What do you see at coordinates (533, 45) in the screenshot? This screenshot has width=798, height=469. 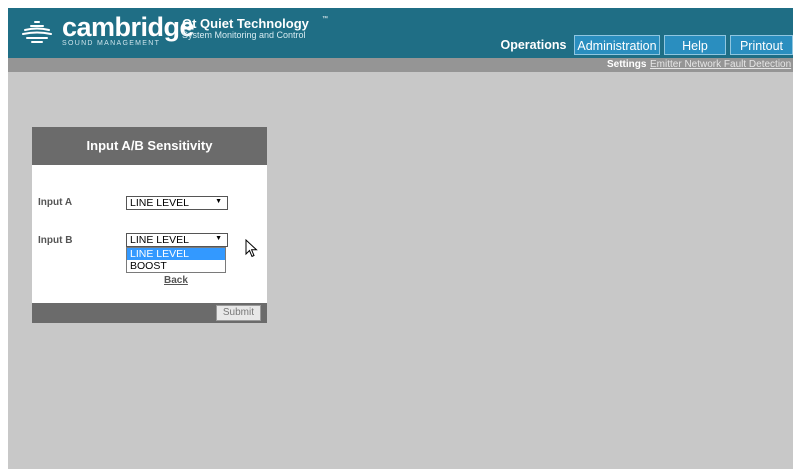 I see `tab-operations: Operations` at bounding box center [533, 45].